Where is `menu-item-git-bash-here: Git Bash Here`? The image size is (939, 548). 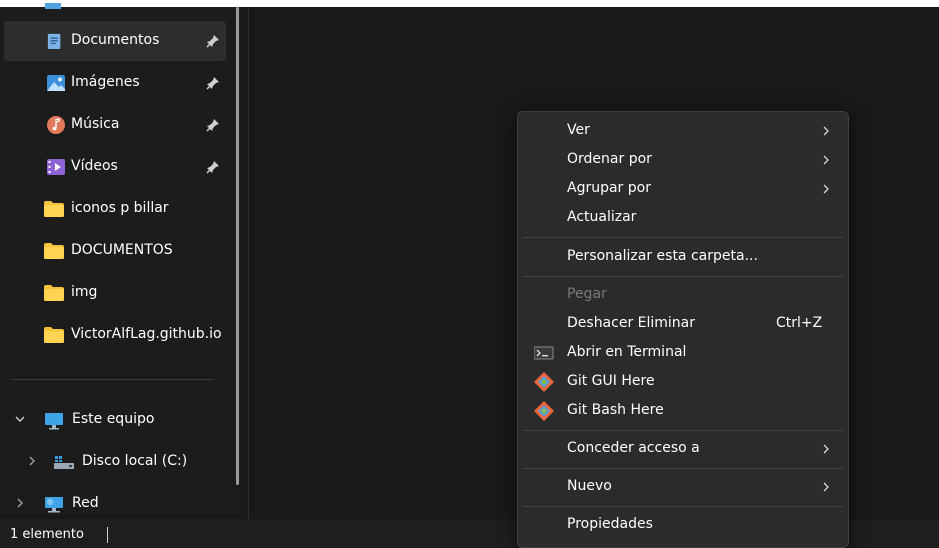
menu-item-git-bash-here: Git Bash Here is located at coordinates (683, 411).